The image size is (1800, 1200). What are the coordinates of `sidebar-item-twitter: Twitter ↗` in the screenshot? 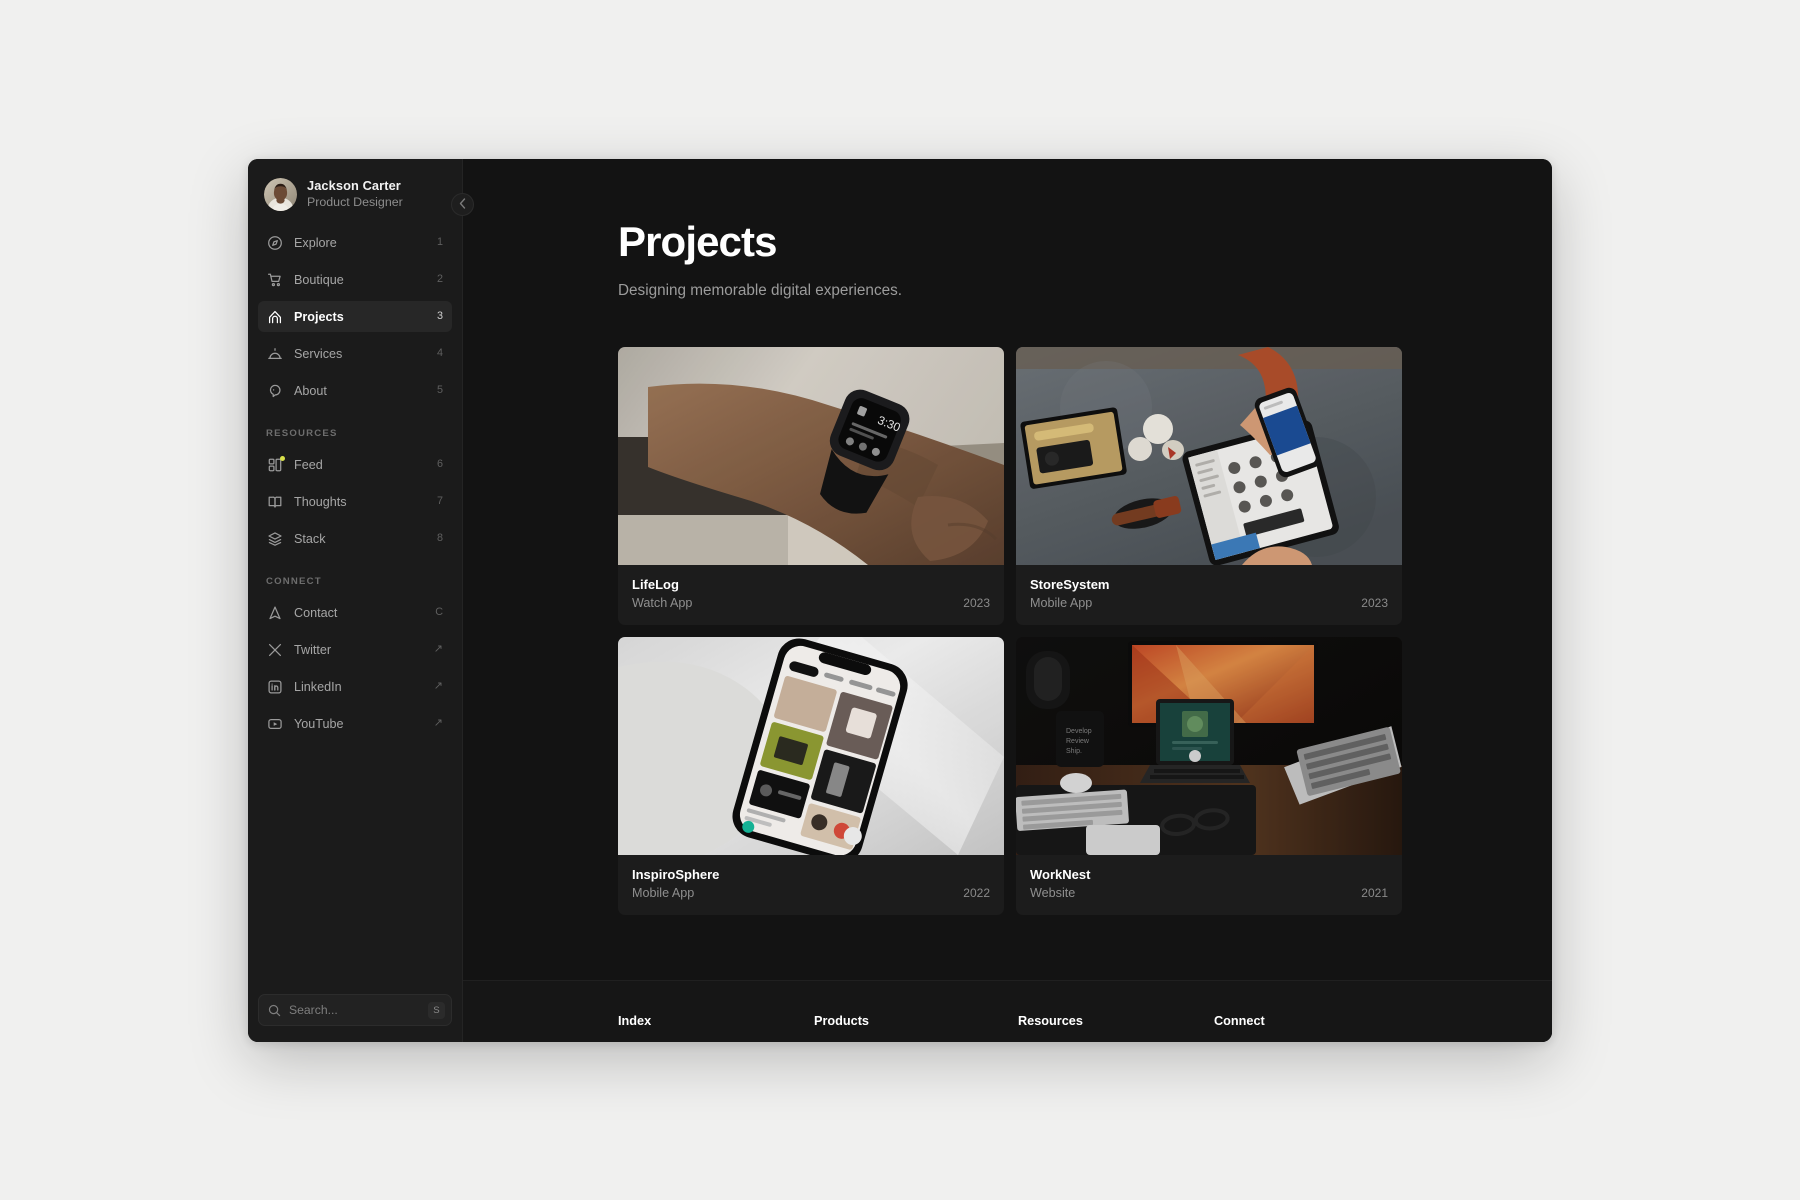 It's located at (355, 649).